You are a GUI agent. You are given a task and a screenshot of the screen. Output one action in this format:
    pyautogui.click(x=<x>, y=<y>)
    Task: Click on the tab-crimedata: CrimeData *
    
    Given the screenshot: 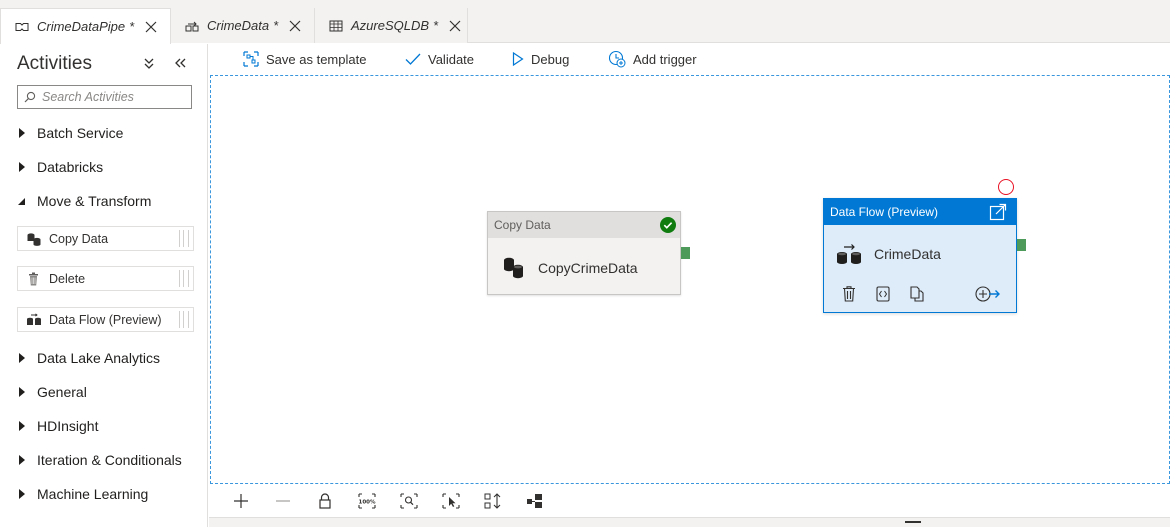 What is the action you would take?
    pyautogui.click(x=243, y=25)
    